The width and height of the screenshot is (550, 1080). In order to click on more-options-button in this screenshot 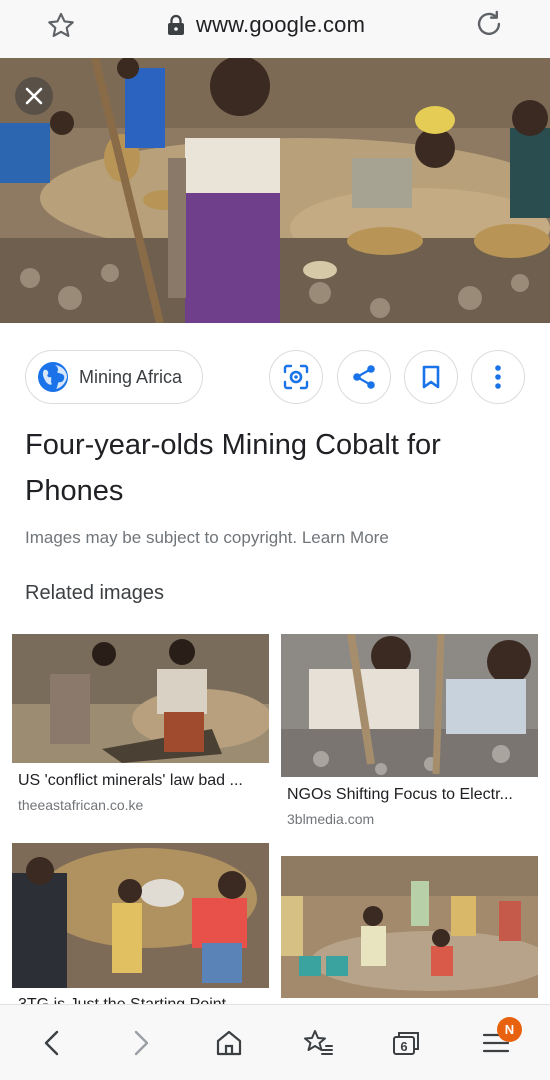, I will do `click(498, 377)`.